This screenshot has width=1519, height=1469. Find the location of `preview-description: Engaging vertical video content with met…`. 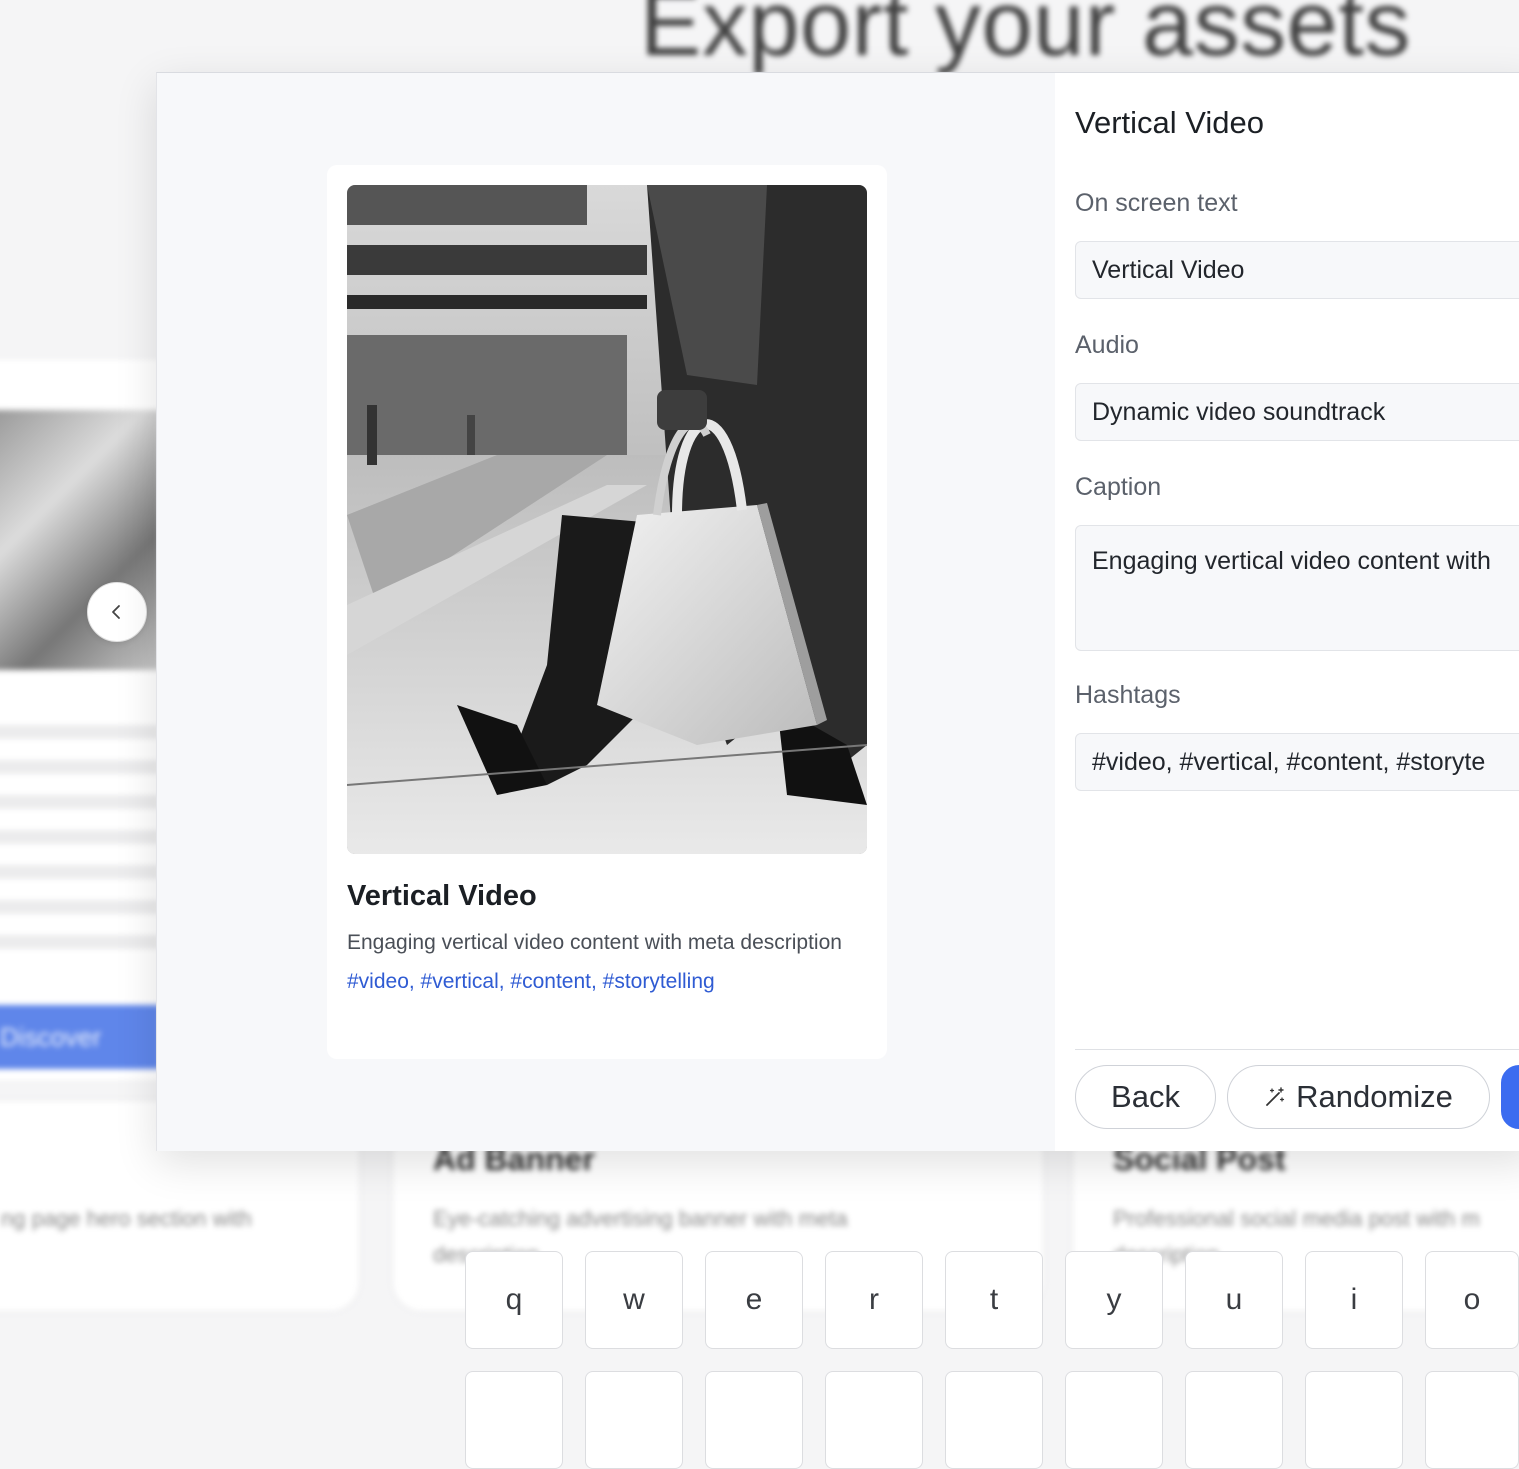

preview-description: Engaging vertical video content with met… is located at coordinates (594, 942).